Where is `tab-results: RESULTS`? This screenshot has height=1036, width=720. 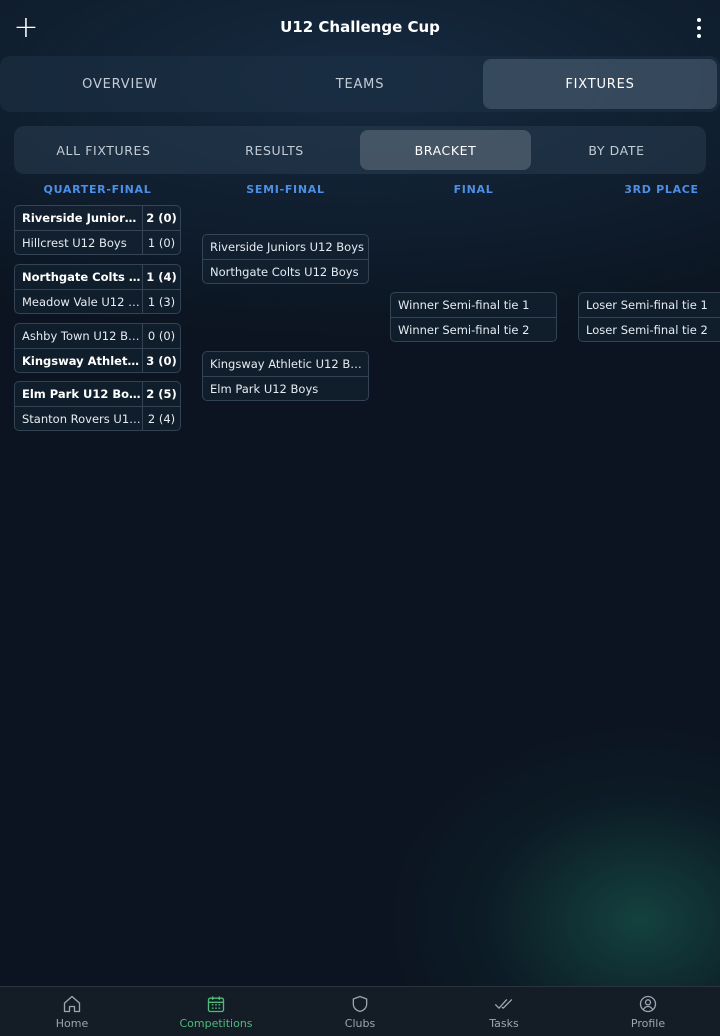 tab-results: RESULTS is located at coordinates (274, 150).